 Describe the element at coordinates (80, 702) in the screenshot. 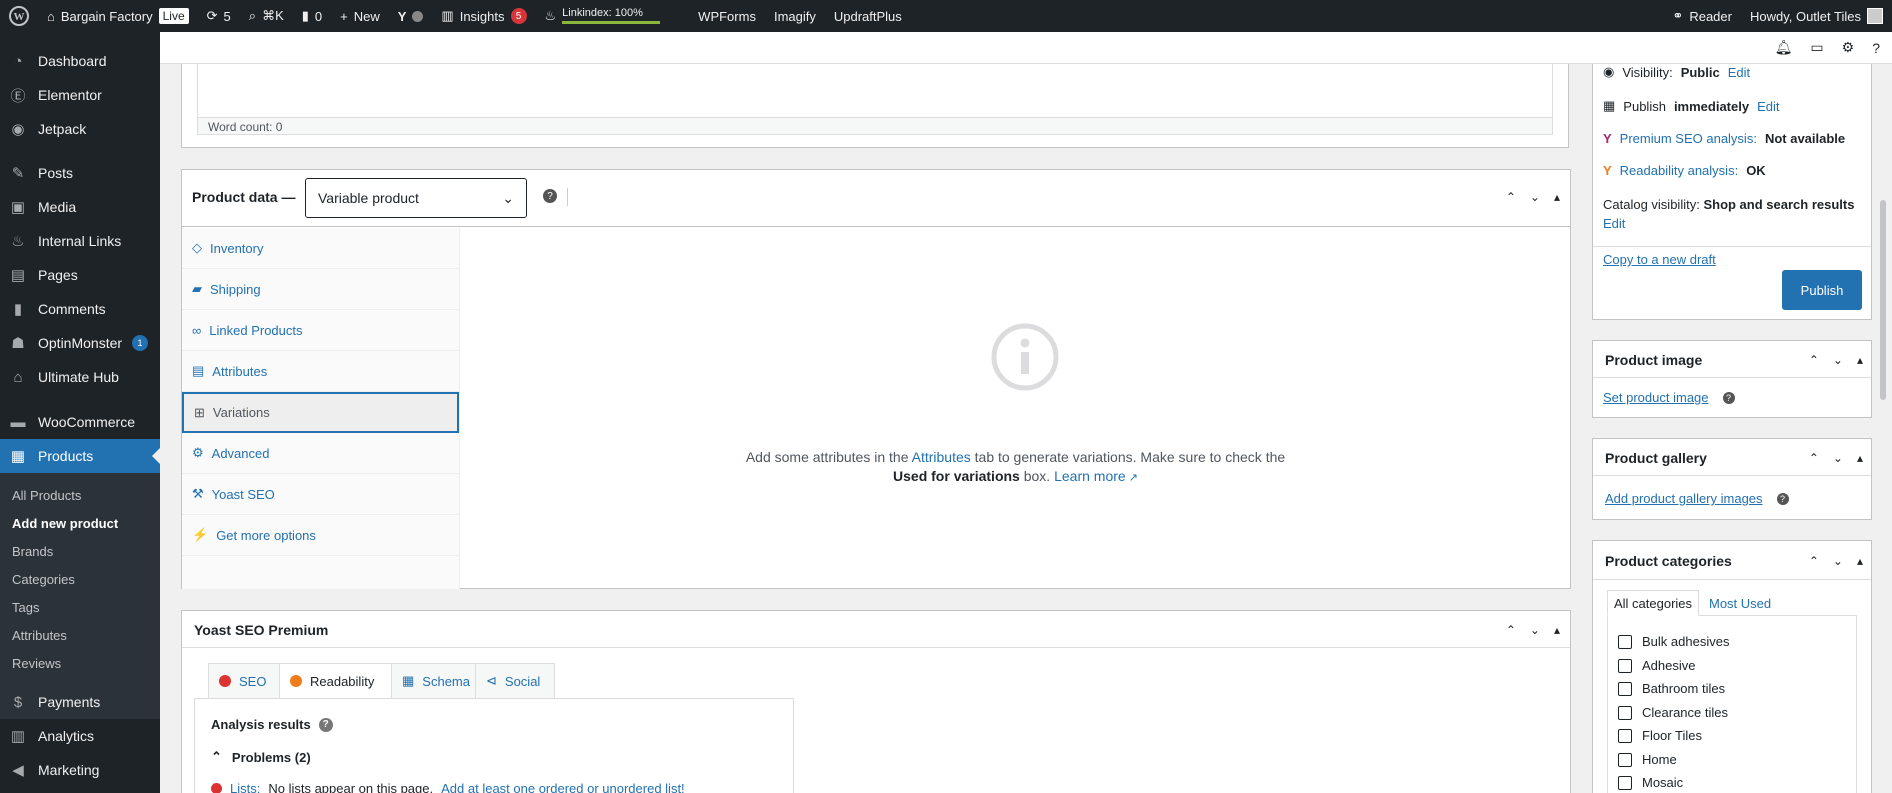

I see `menu-payments: $ Payments` at that location.